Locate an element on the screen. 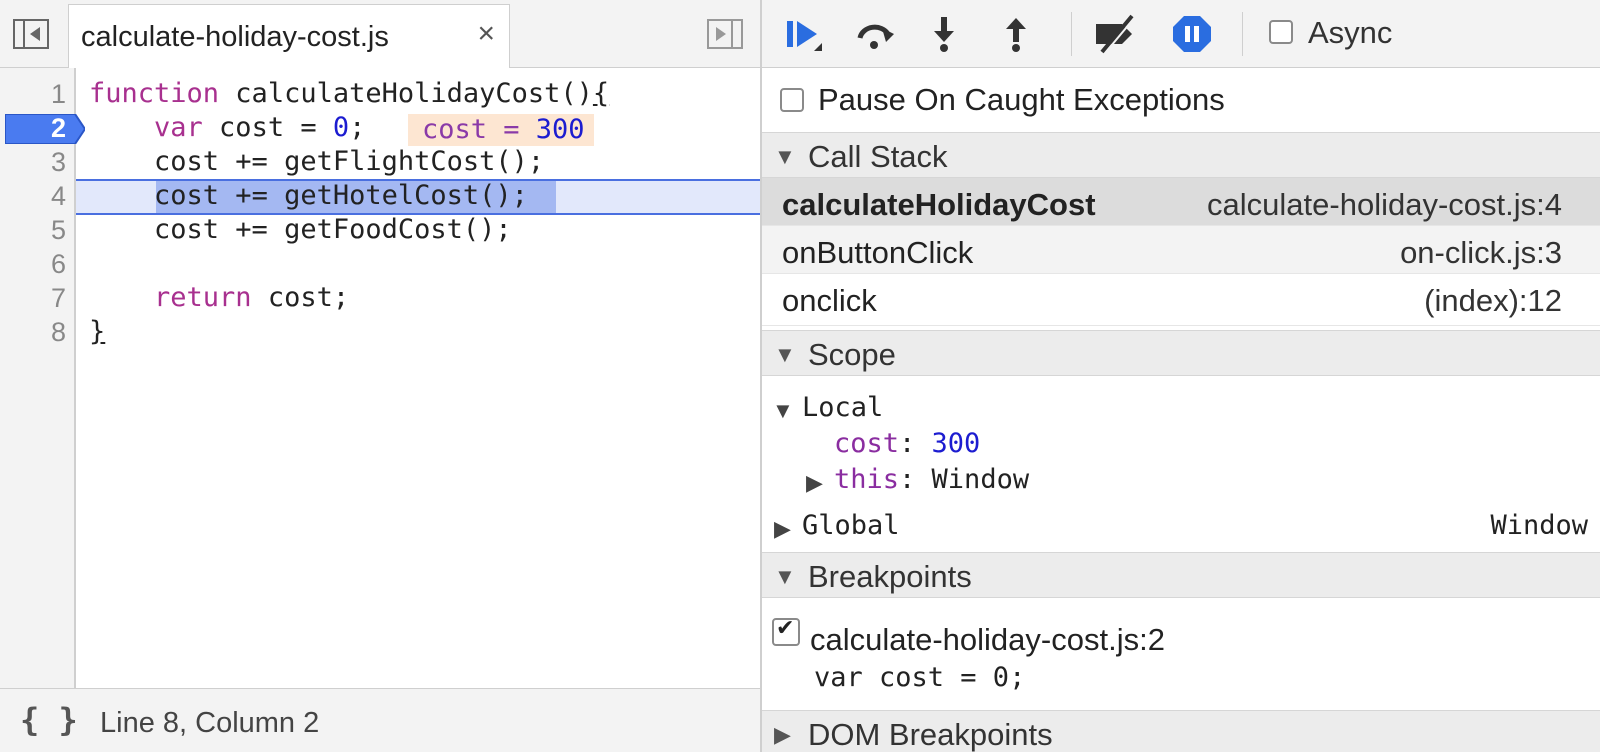 The width and height of the screenshot is (1600, 752). code-text: ; is located at coordinates (357, 127).